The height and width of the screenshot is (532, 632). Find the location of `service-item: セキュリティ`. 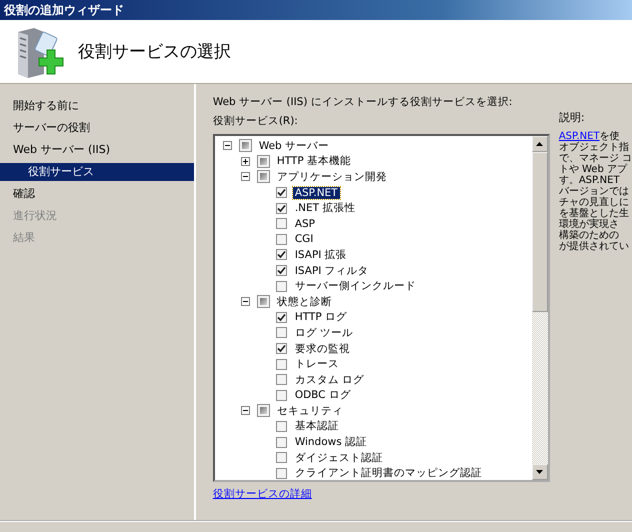

service-item: セキュリティ is located at coordinates (309, 411).